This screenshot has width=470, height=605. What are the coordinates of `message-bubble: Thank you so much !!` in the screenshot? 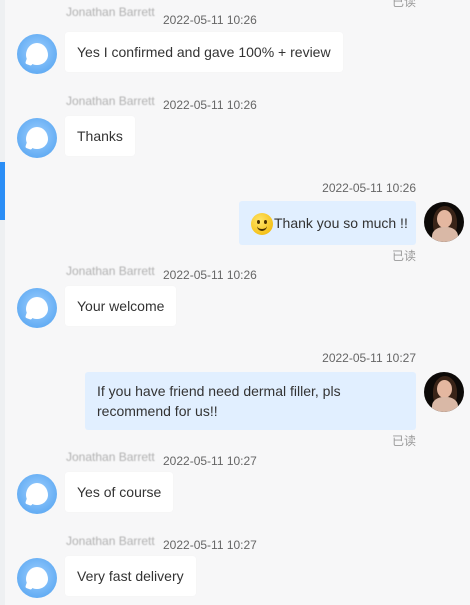 It's located at (327, 223).